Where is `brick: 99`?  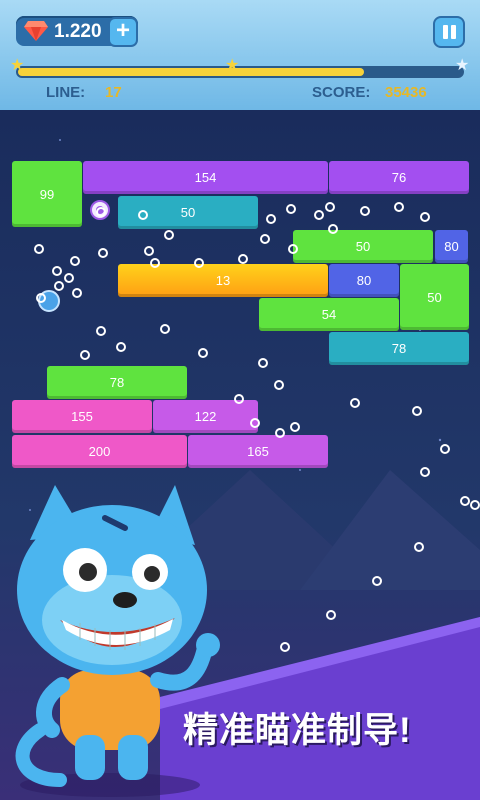 brick: 99 is located at coordinates (47, 194).